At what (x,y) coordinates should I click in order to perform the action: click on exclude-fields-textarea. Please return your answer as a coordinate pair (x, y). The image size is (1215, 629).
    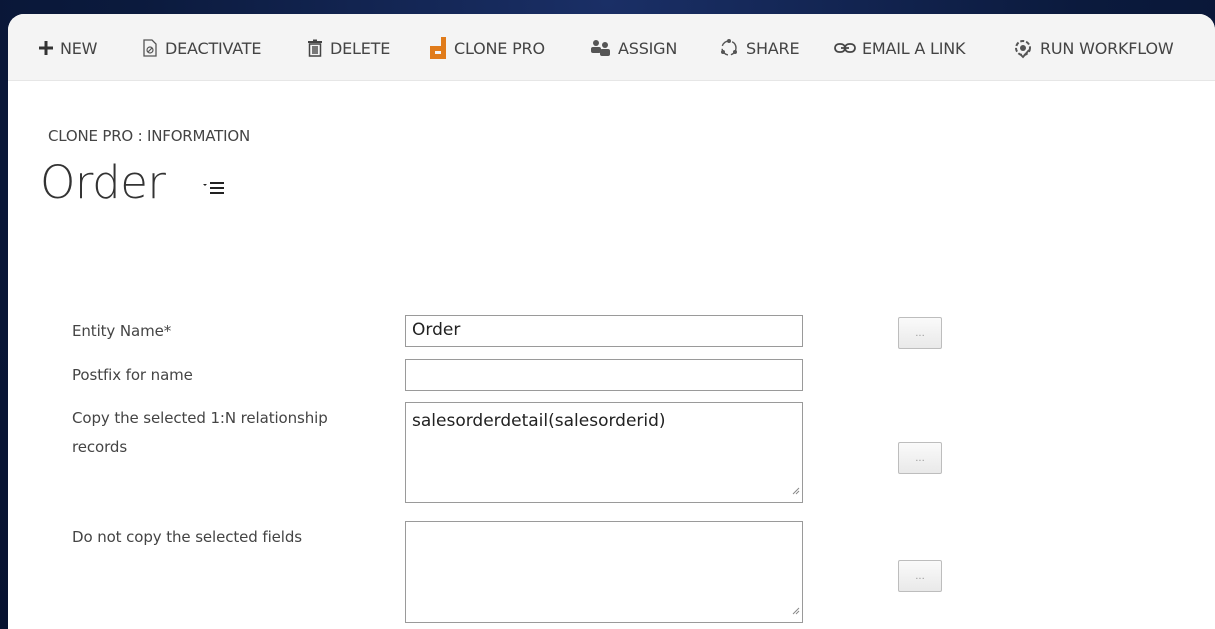
    Looking at the image, I should click on (604, 572).